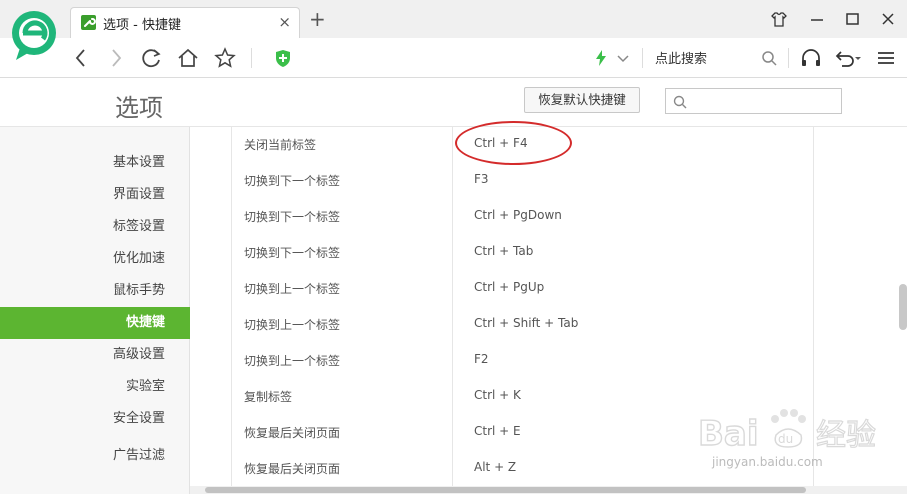 The image size is (907, 494). What do you see at coordinates (453, 19) in the screenshot?
I see `title-bar: 选项 - 快捷键 × +` at bounding box center [453, 19].